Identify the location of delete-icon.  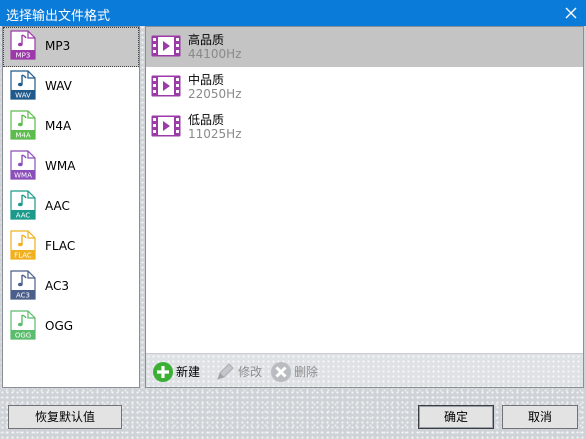
(281, 372).